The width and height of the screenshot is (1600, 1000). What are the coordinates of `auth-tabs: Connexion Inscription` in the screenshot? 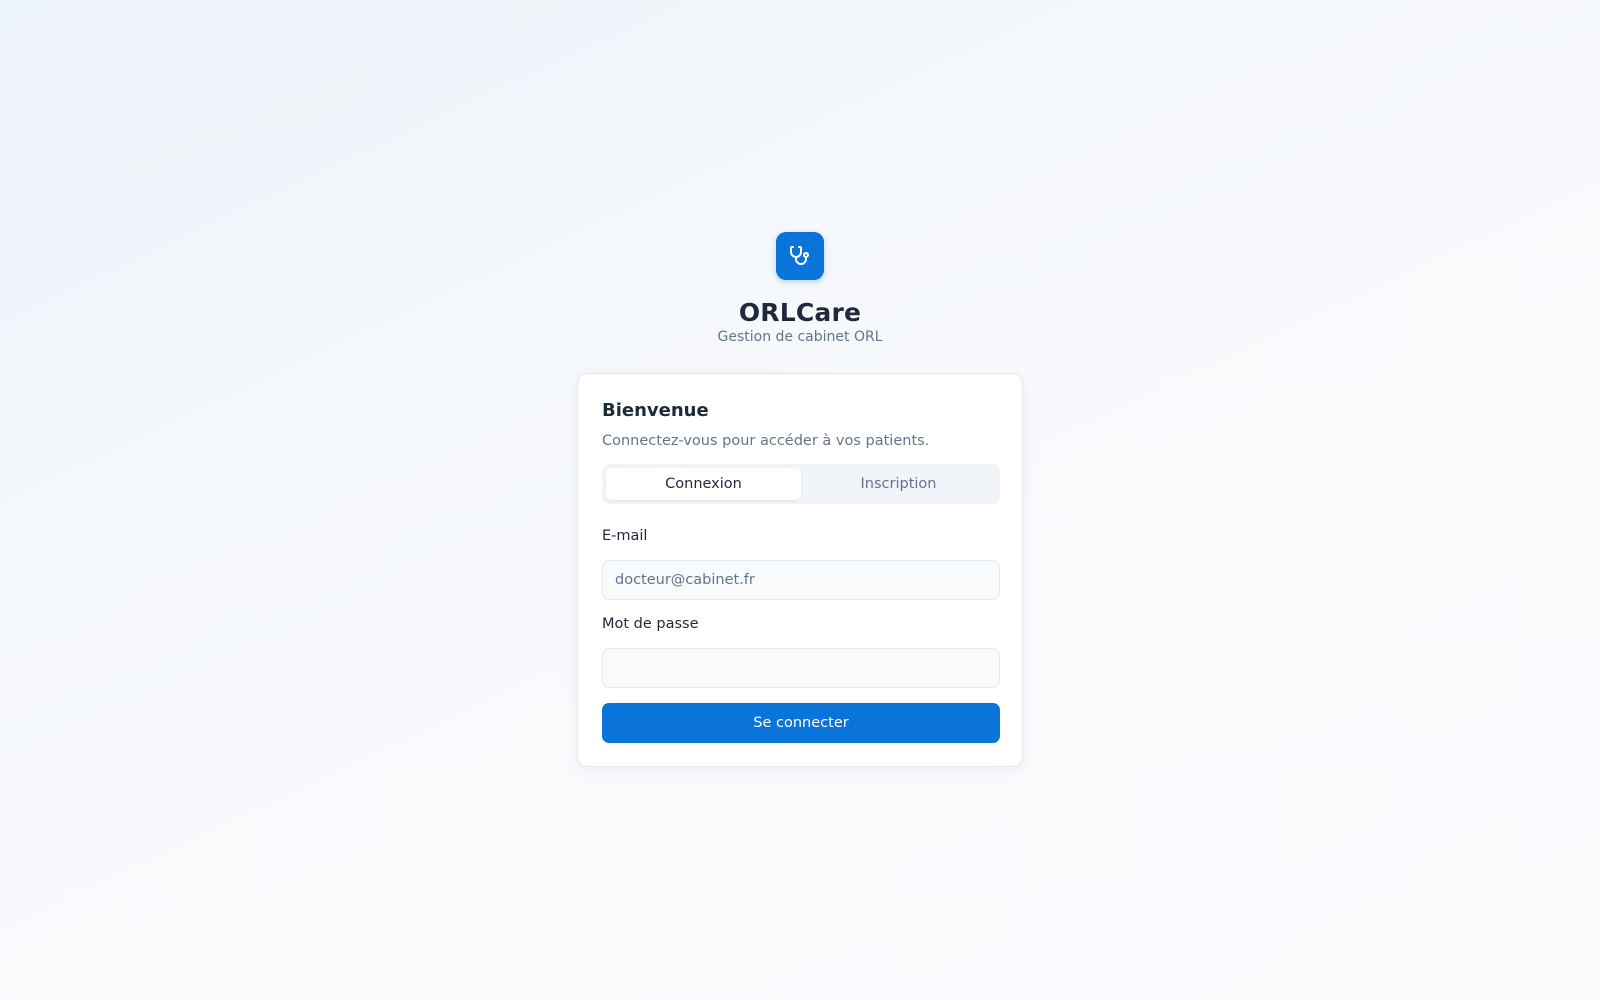 It's located at (801, 484).